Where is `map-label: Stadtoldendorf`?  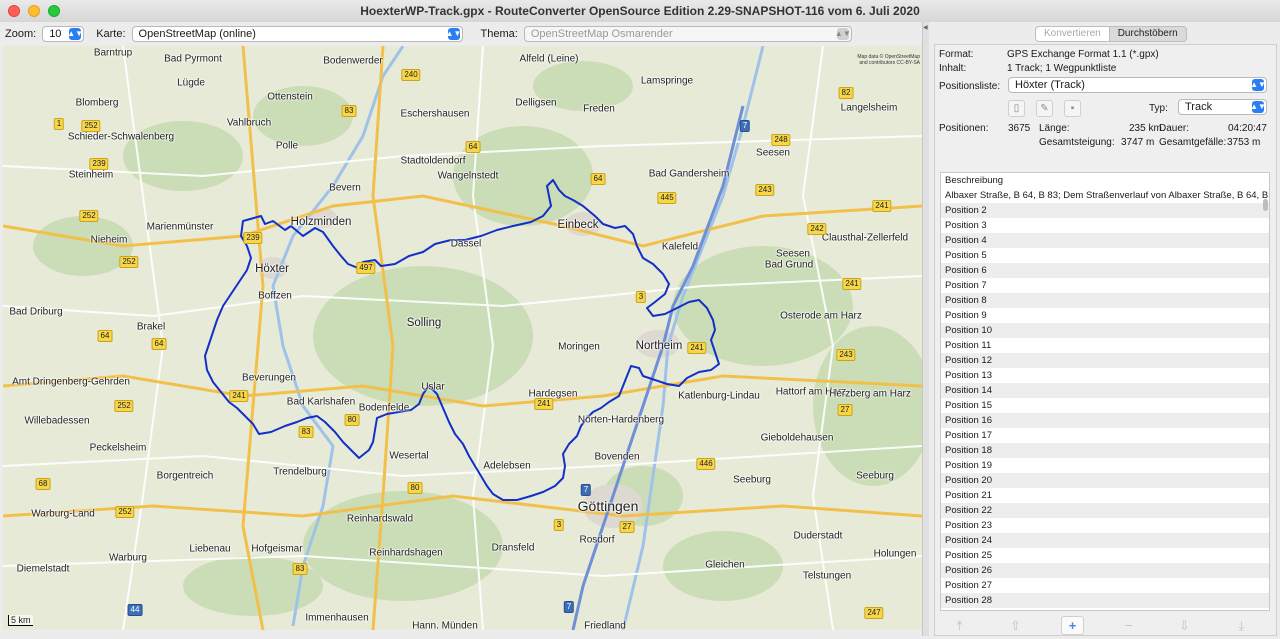 map-label: Stadtoldendorf is located at coordinates (433, 161).